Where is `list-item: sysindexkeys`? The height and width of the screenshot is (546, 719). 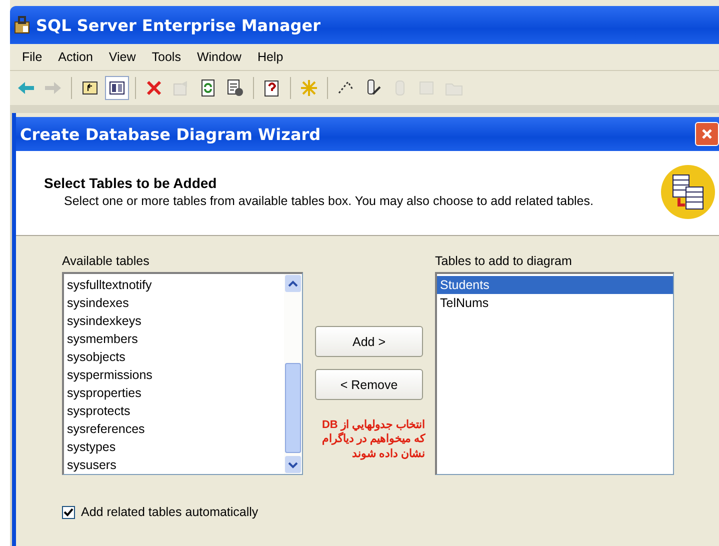
list-item: sysindexkeys is located at coordinates (174, 321).